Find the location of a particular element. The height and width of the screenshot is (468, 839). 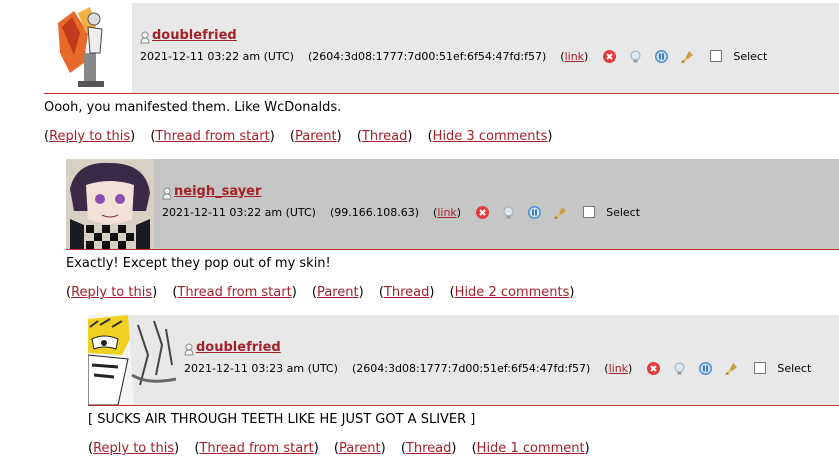

hide-comments-link: Hide 3 comments is located at coordinates (490, 136).